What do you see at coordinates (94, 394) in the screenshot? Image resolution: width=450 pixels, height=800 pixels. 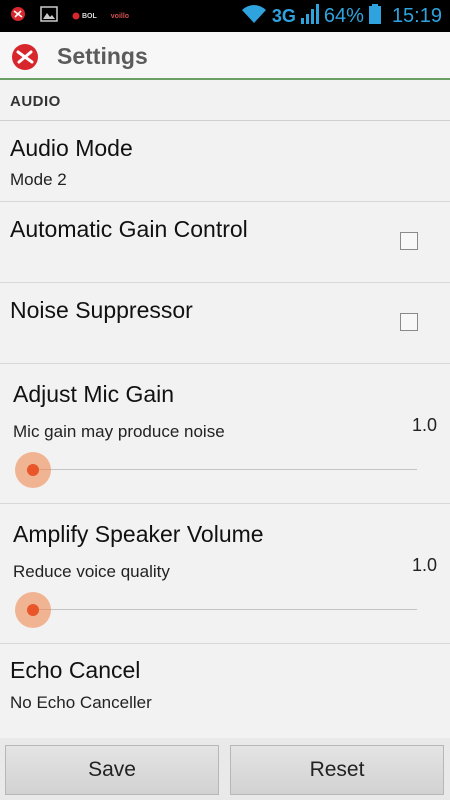 I see `pref-title: Adjust Mic Gain` at bounding box center [94, 394].